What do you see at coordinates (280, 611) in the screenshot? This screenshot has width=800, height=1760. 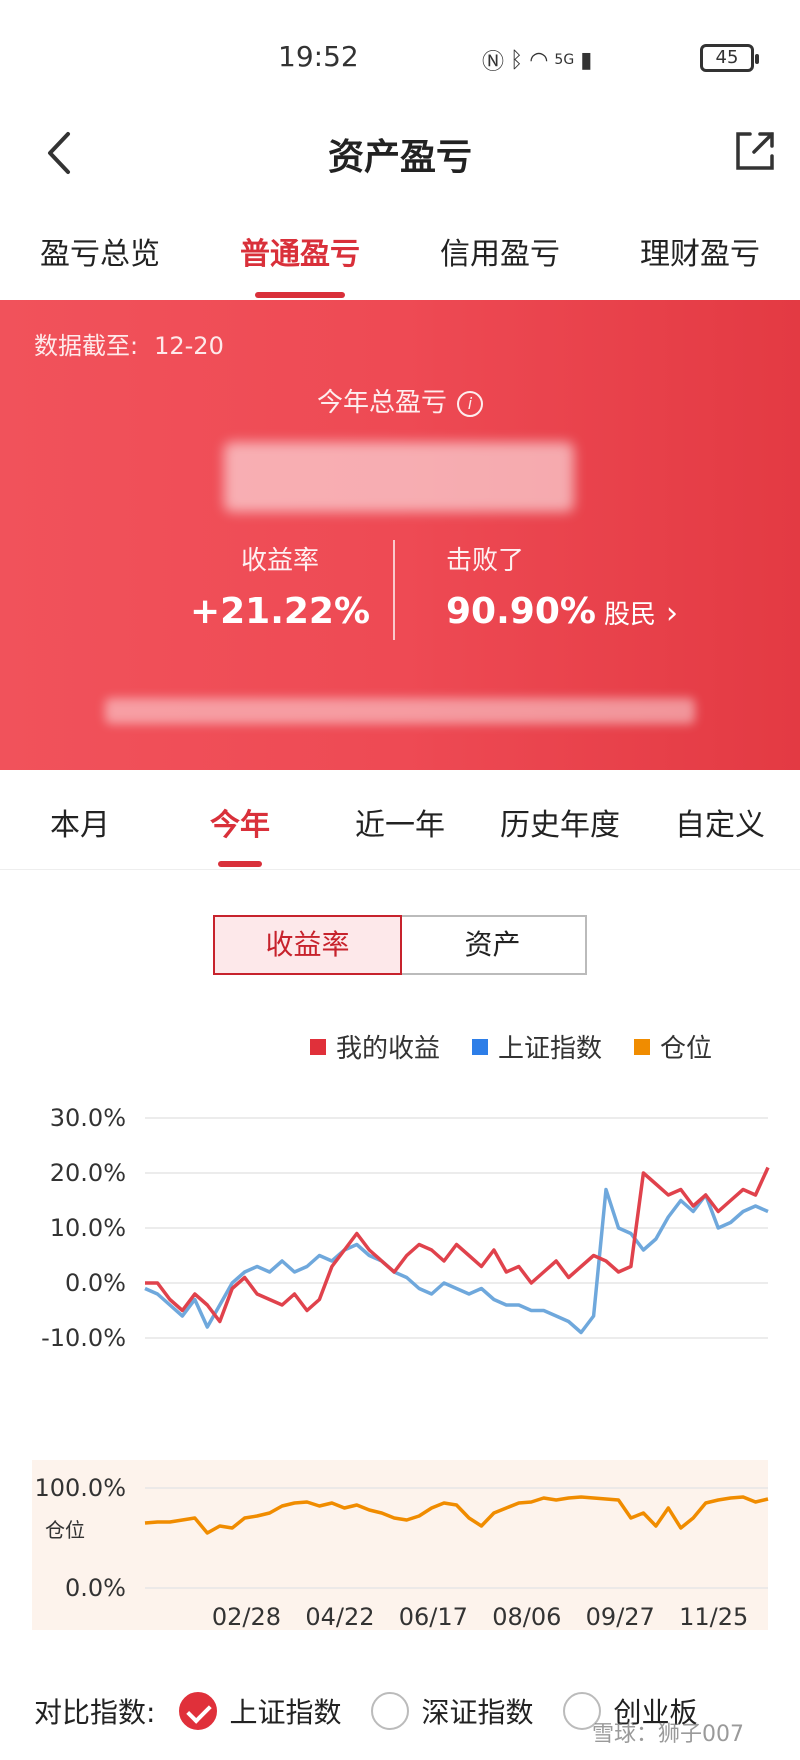 I see `return-value: +21.22%` at bounding box center [280, 611].